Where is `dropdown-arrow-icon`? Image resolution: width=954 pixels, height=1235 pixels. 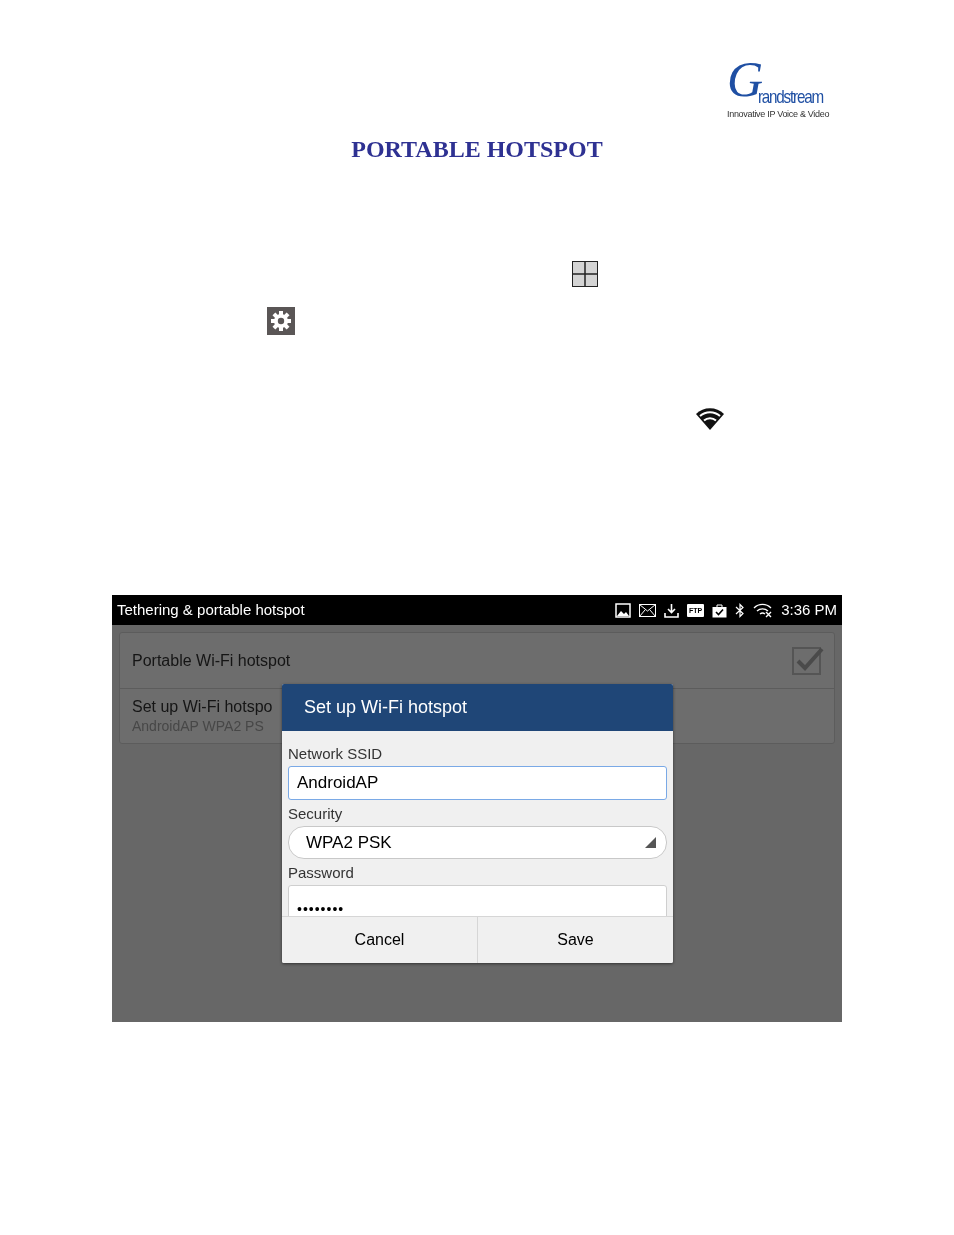
dropdown-arrow-icon is located at coordinates (650, 842).